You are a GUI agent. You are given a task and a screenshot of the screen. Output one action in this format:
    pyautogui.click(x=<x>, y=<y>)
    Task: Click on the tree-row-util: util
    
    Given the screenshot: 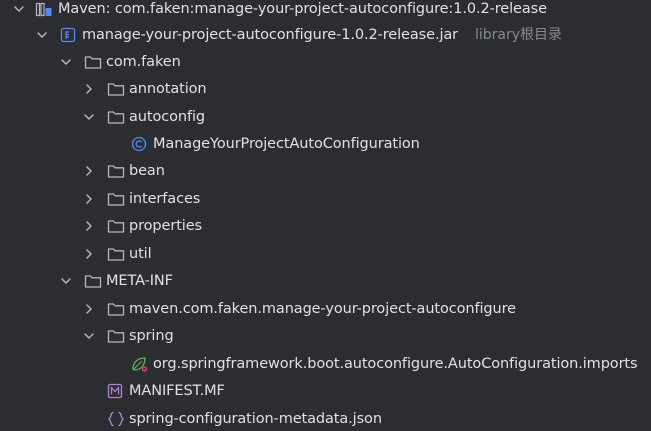 What is the action you would take?
    pyautogui.click(x=325, y=254)
    